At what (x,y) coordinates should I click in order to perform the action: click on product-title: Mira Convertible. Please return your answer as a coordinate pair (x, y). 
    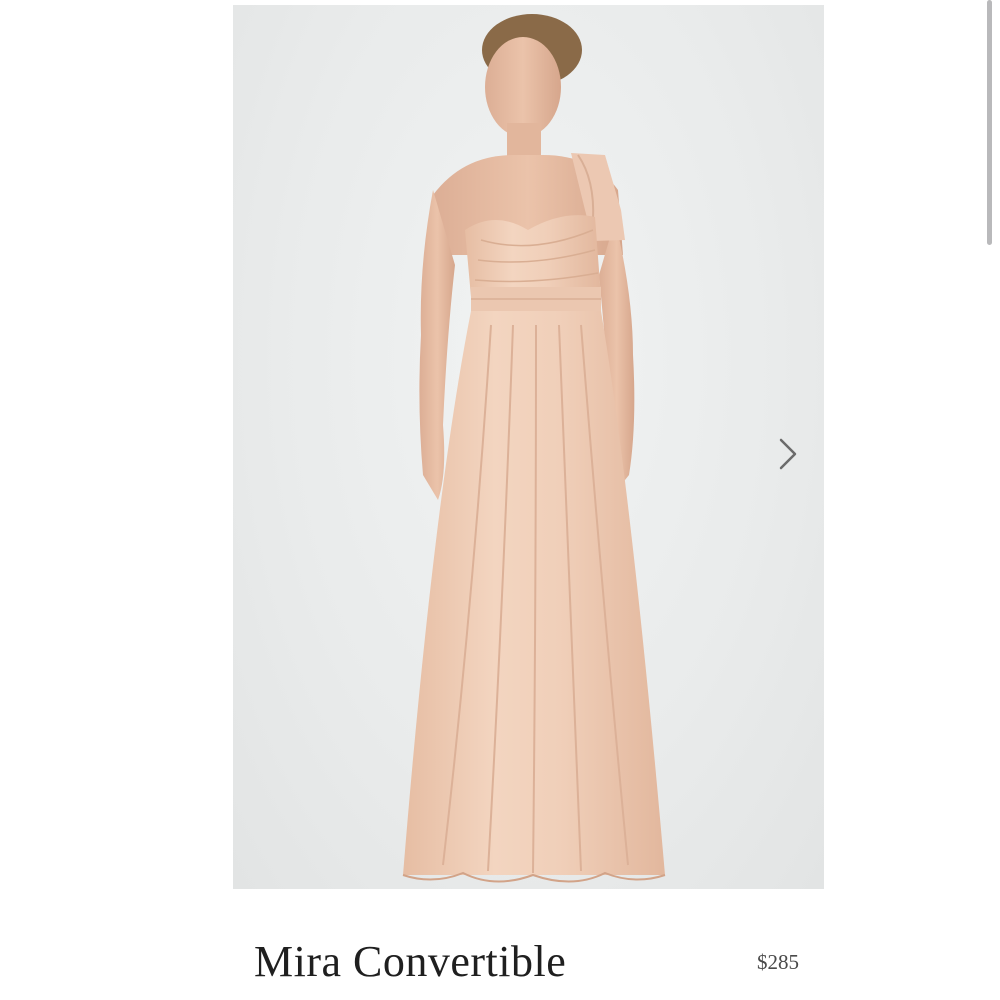
    Looking at the image, I should click on (410, 961).